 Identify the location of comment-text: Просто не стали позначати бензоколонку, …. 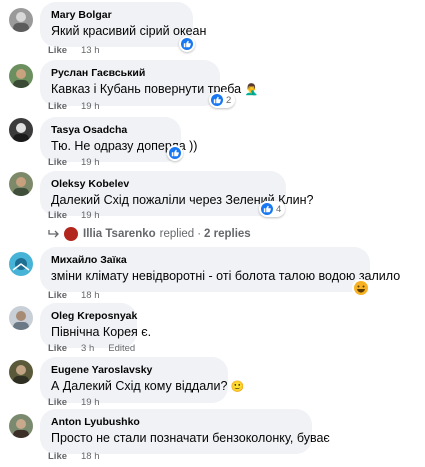
(190, 438).